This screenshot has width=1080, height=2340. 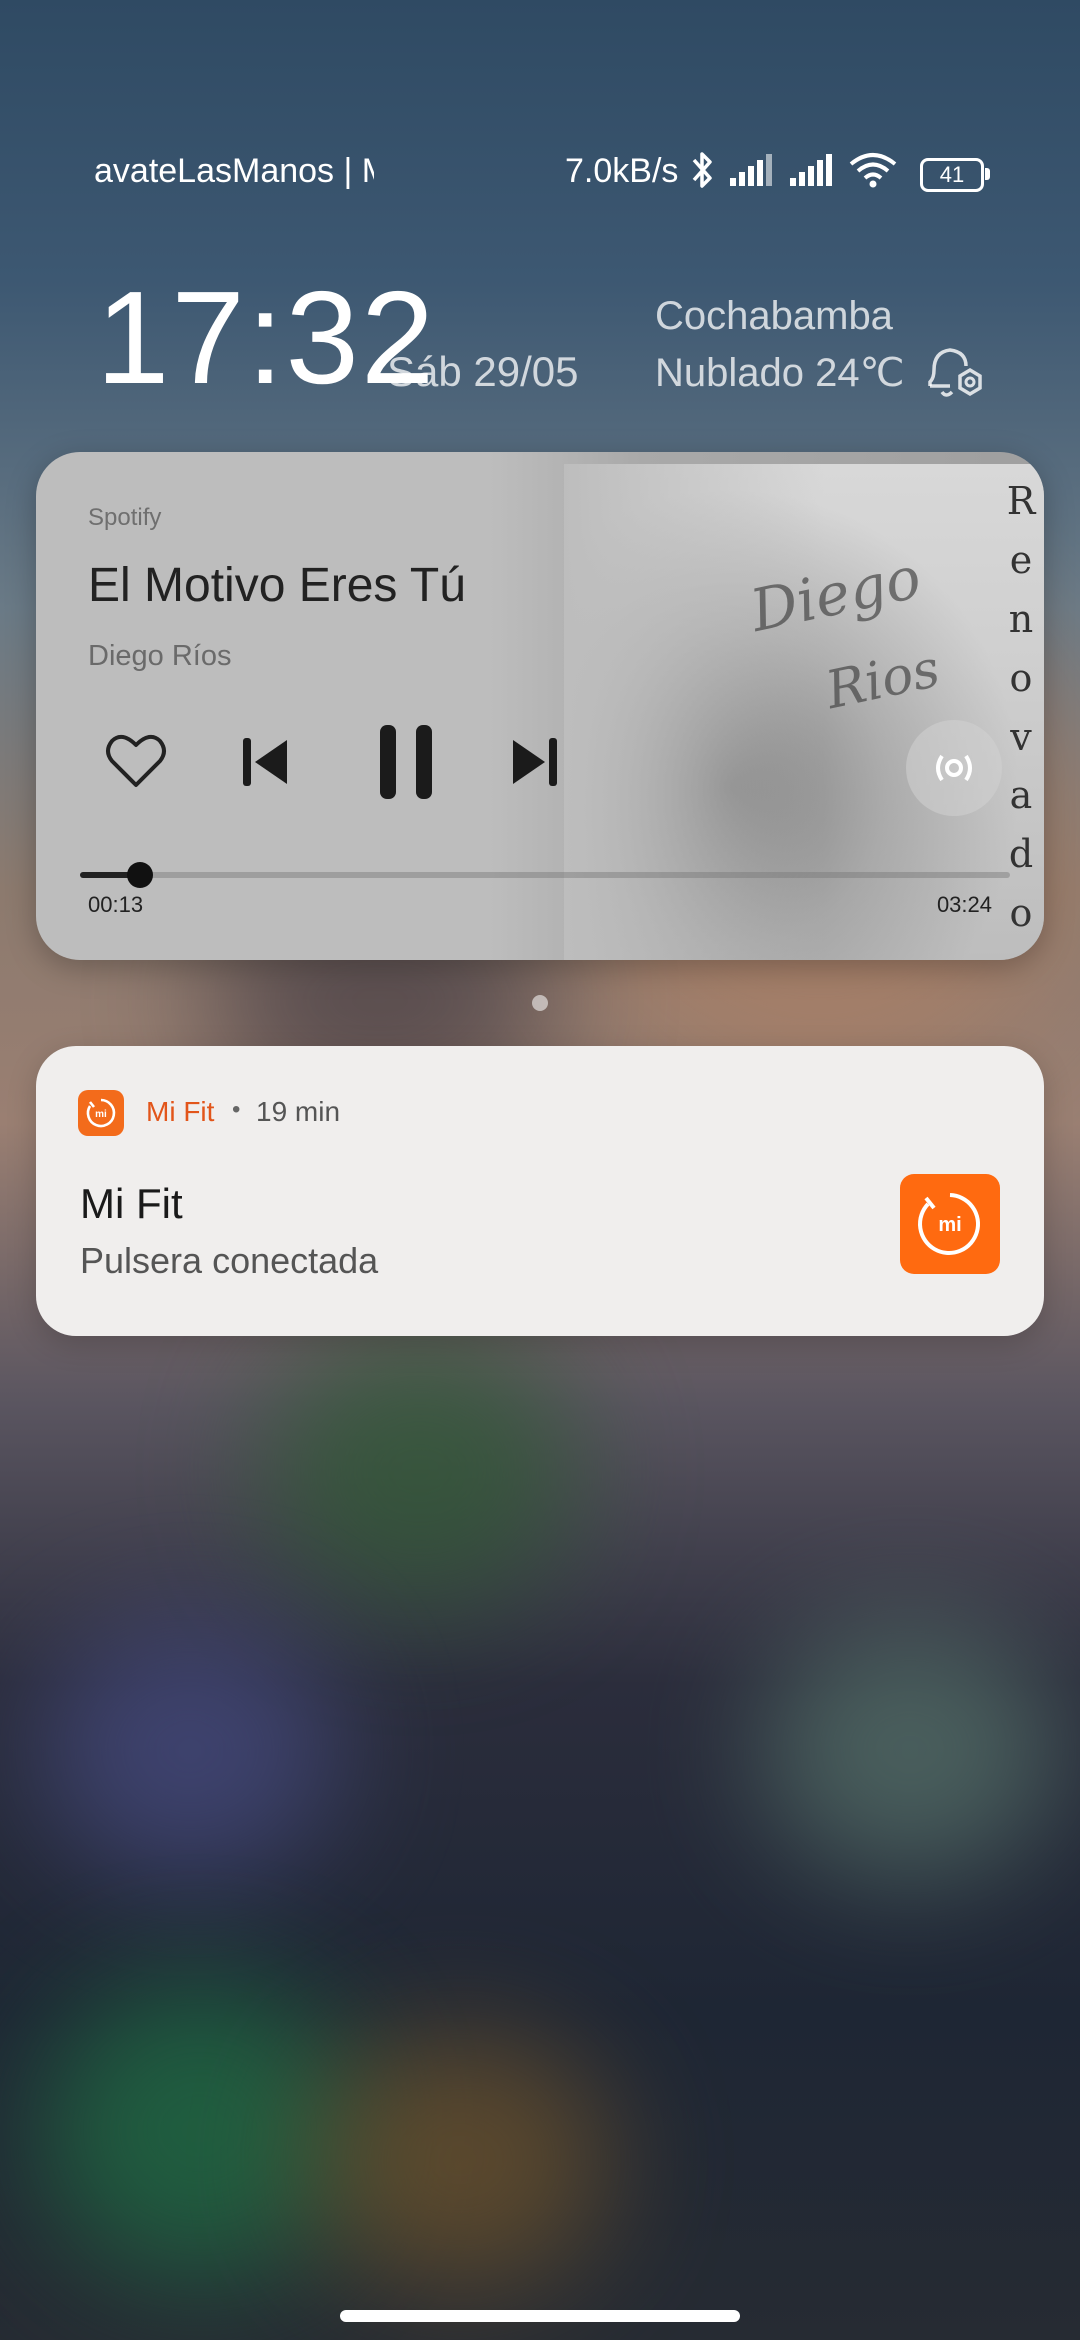 I want to click on elapsed-time: 00:13, so click(x=116, y=904).